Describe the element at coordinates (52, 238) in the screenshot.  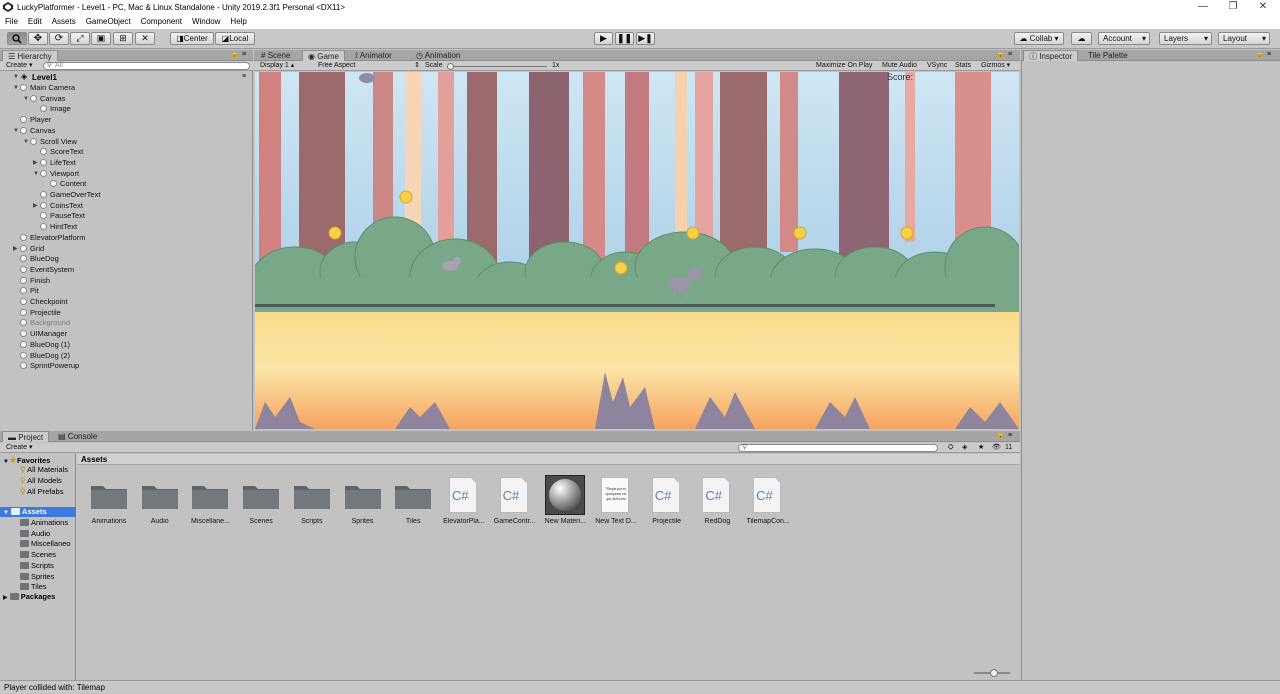
I see `hierarchy-item: ElevatorPlatform` at that location.